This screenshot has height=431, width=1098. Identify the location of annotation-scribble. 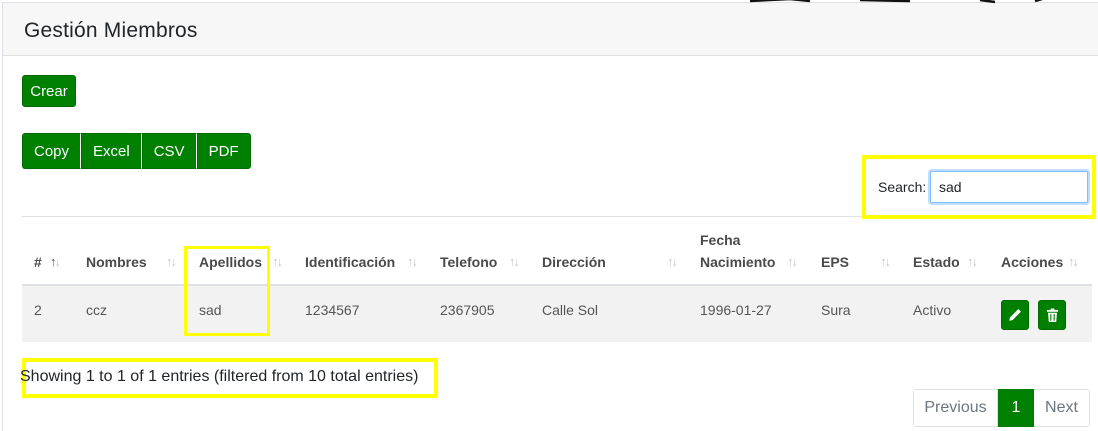
(896, 2).